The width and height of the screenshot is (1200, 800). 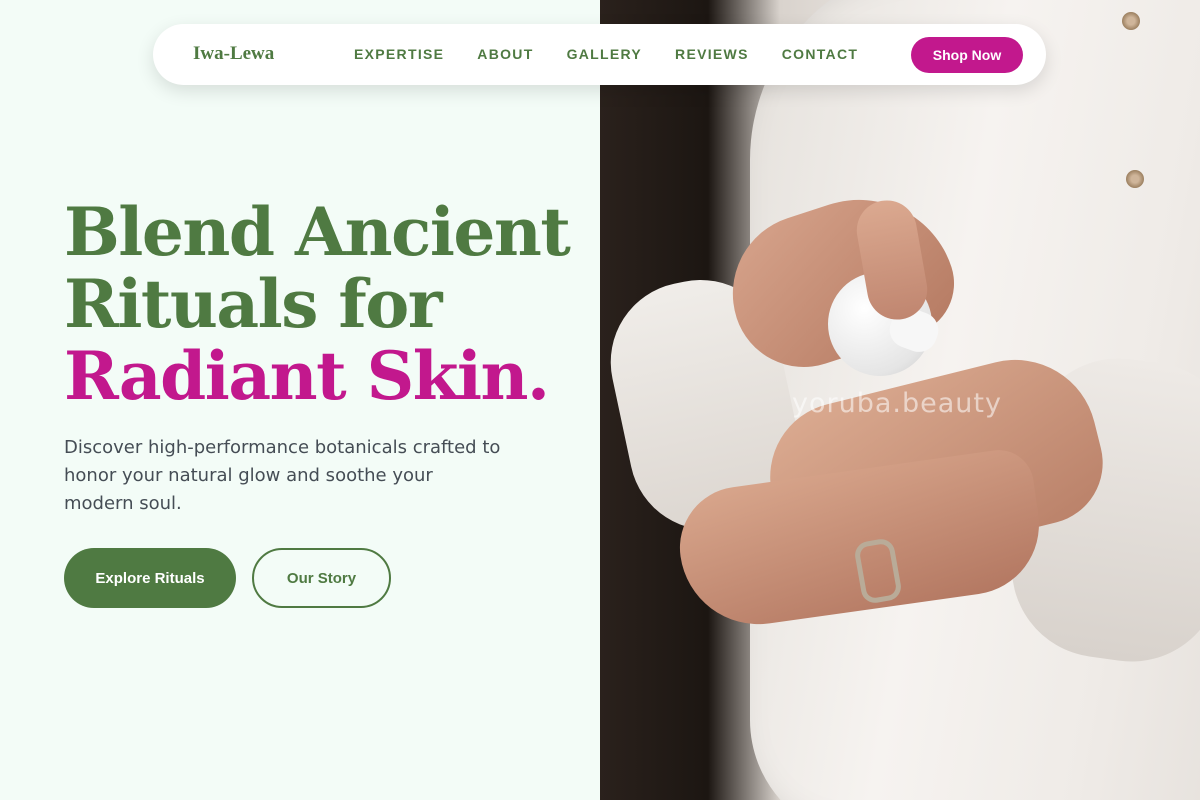 I want to click on hero-headline: Blend Ancient Rituals for Radiant Skin., so click(x=317, y=304).